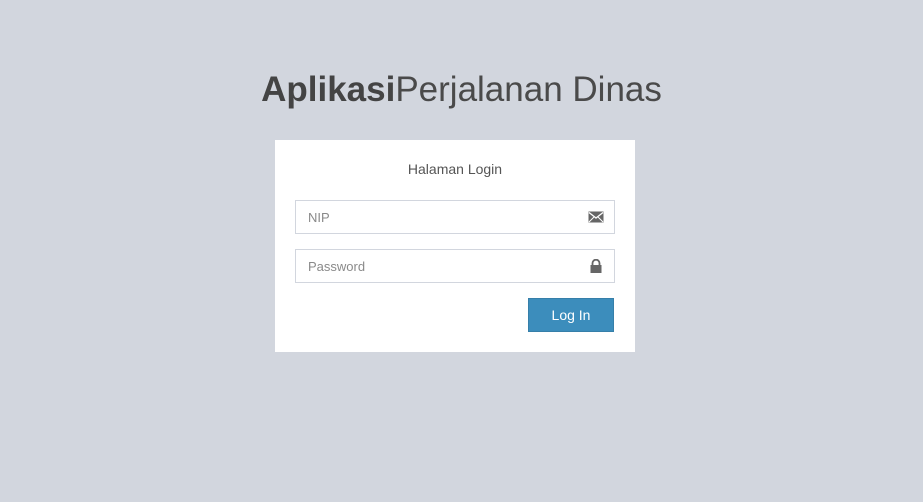 The height and width of the screenshot is (502, 923). What do you see at coordinates (328, 89) in the screenshot?
I see `logo-bold-text: Aplikasi` at bounding box center [328, 89].